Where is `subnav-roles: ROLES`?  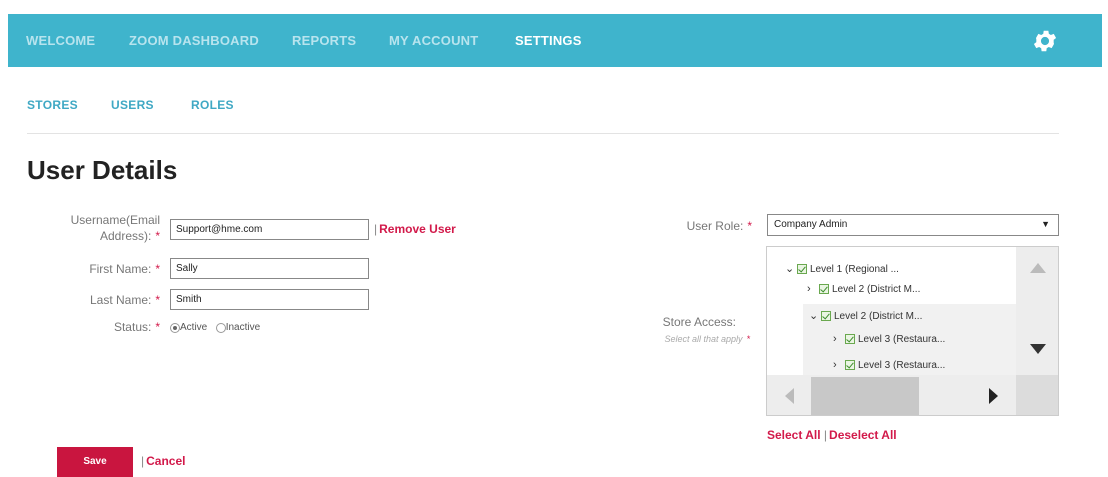 subnav-roles: ROLES is located at coordinates (212, 105).